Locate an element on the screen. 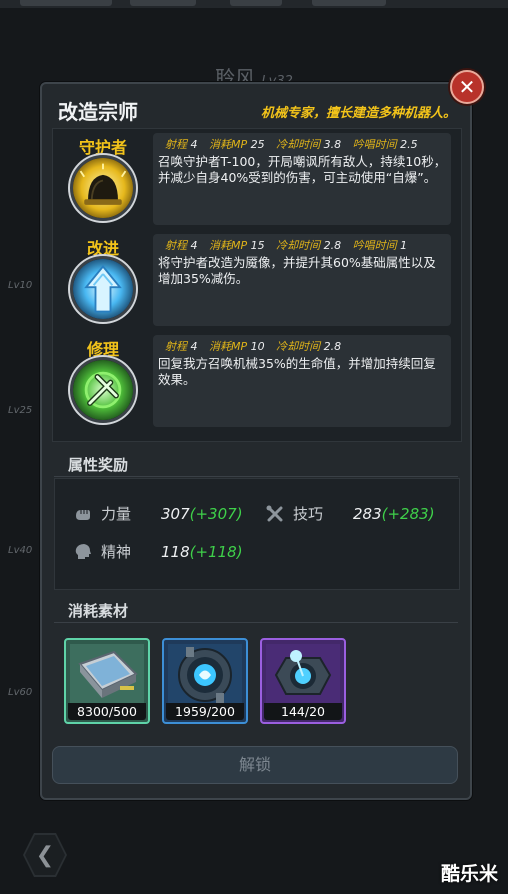 The width and height of the screenshot is (508, 894). level-marker: Lv60 is located at coordinates (20, 692).